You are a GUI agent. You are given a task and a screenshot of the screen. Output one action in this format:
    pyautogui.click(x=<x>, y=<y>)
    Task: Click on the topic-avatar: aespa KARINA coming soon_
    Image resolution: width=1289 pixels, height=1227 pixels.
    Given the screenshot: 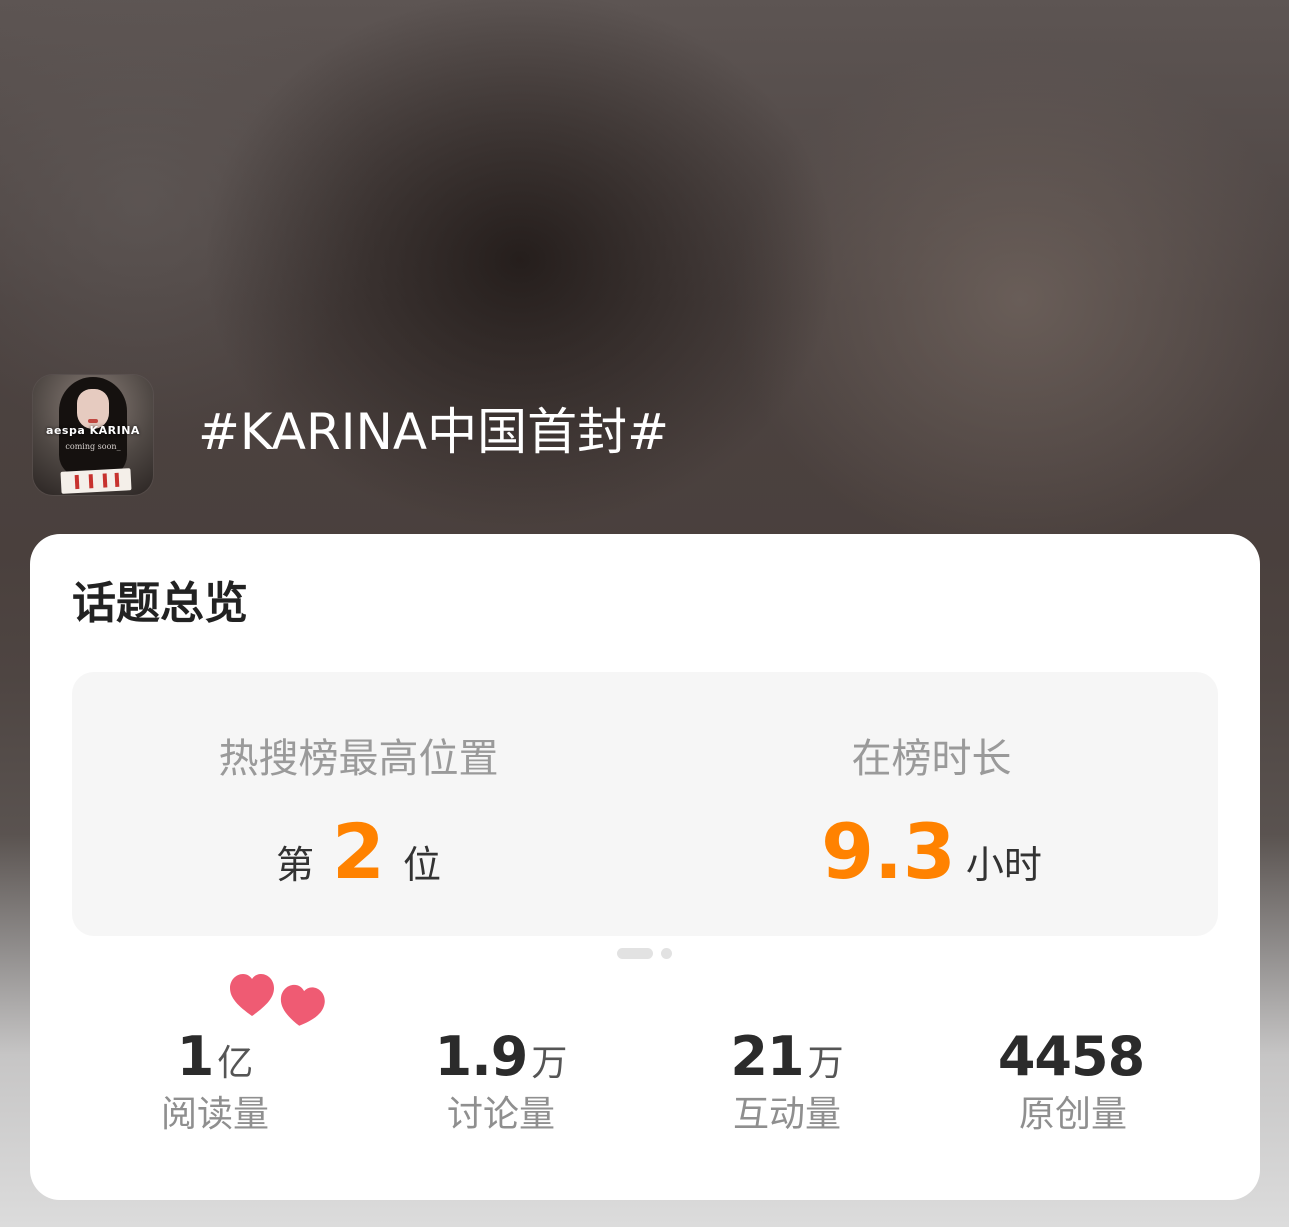 What is the action you would take?
    pyautogui.click(x=93, y=435)
    